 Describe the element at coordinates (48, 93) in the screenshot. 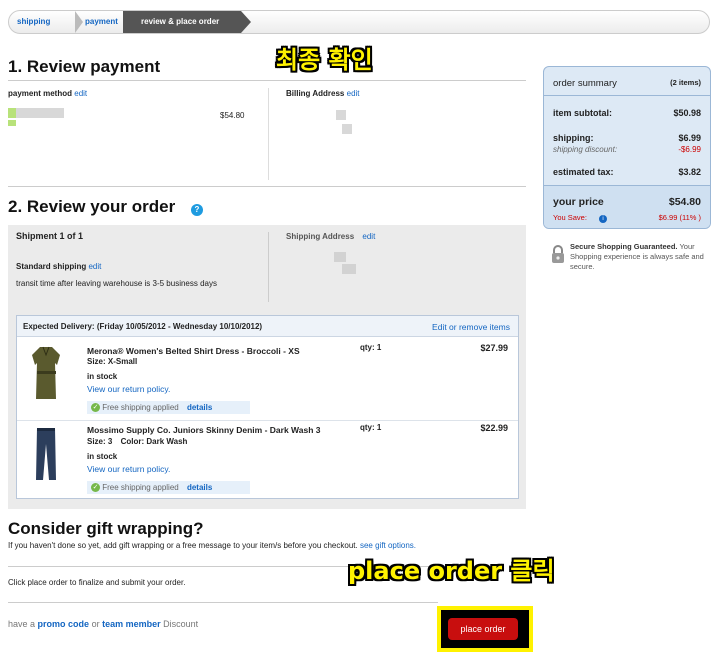

I see `payment-method-label: payment method edit` at that location.